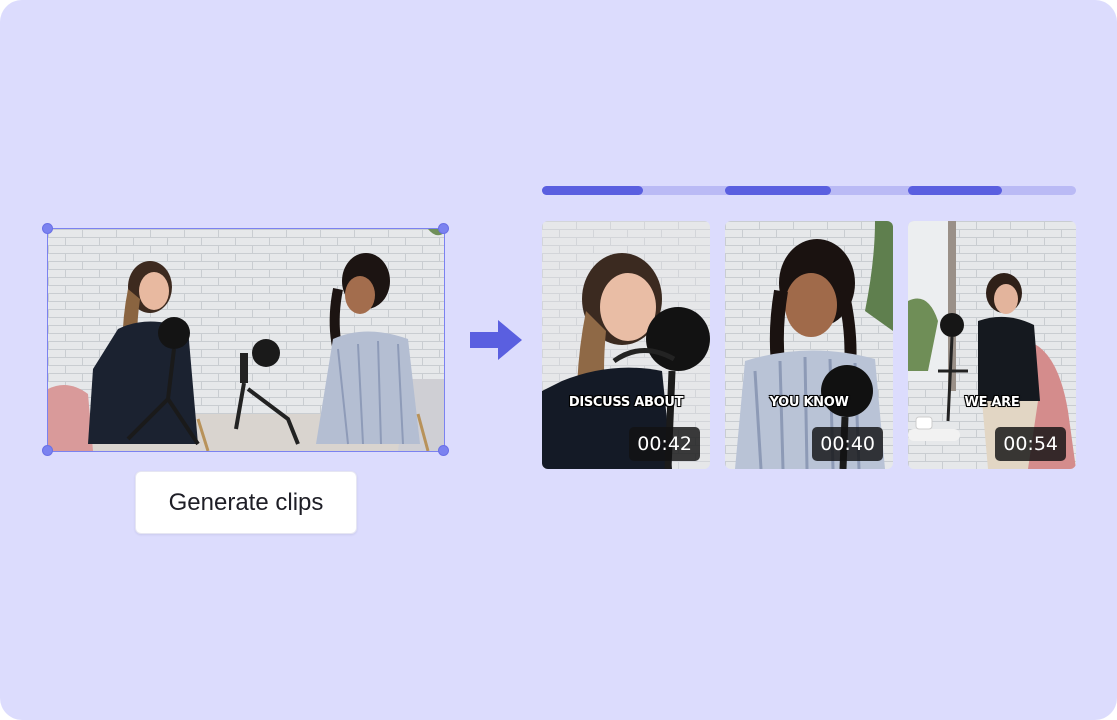 The image size is (1117, 720). I want to click on clip-card: DISCUSS ABOUT 00:42, so click(626, 345).